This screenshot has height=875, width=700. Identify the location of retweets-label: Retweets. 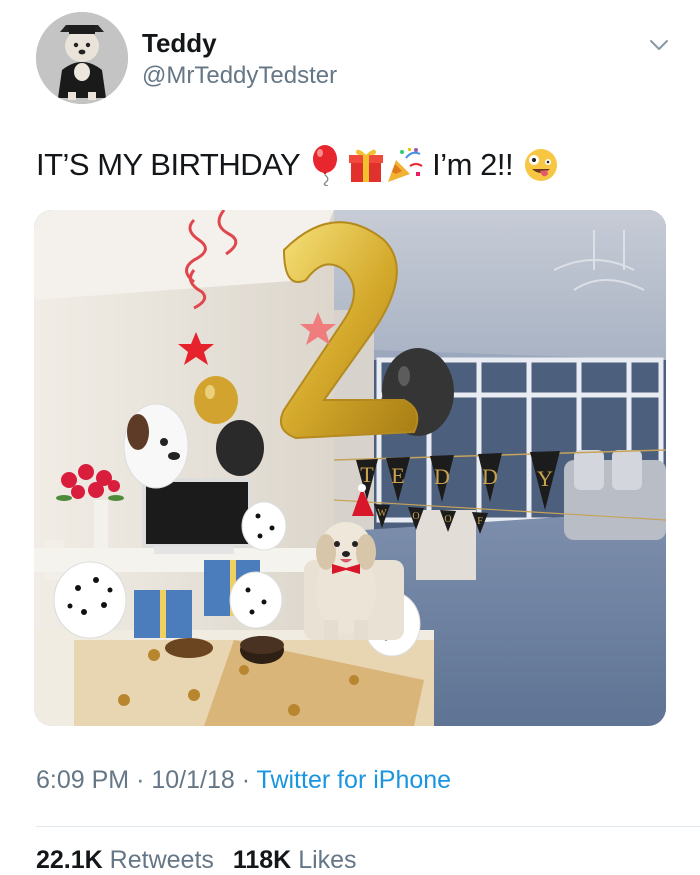
(161, 860).